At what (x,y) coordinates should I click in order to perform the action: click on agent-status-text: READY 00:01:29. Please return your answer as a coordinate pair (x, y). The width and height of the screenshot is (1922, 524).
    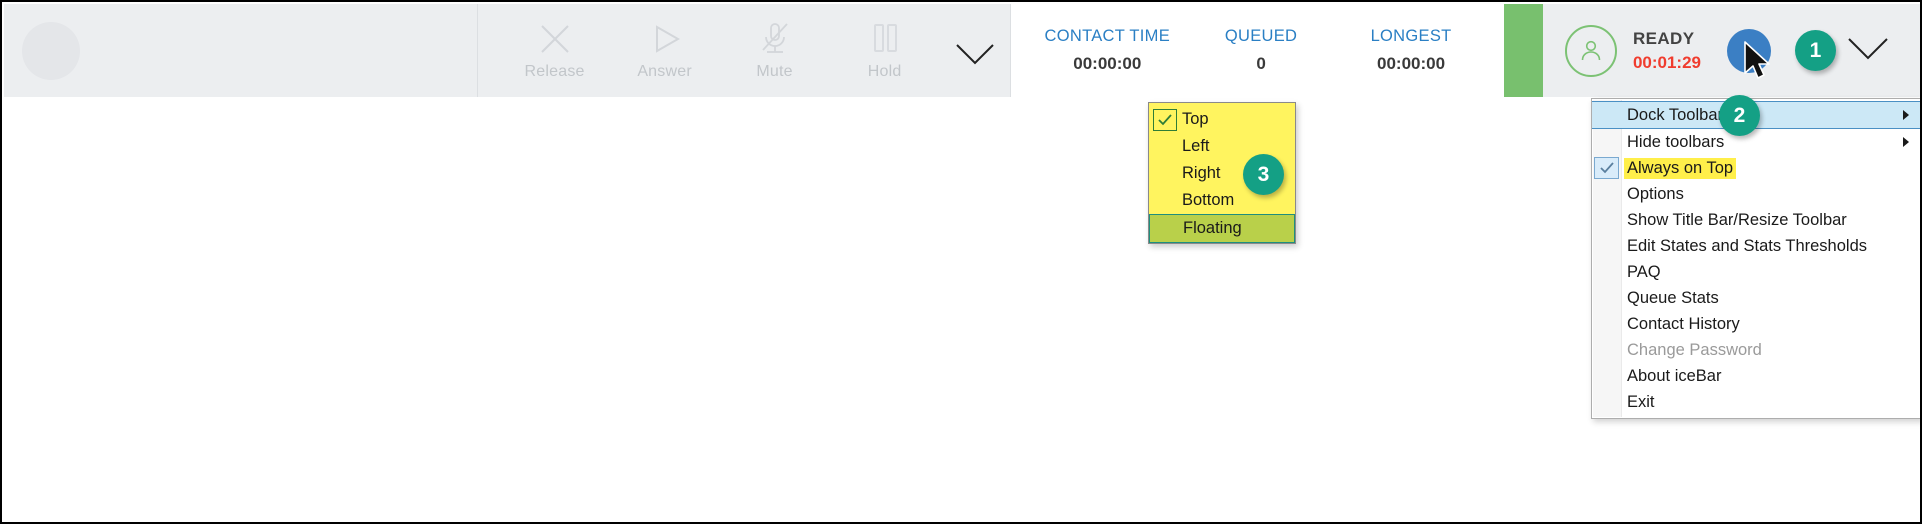
    Looking at the image, I should click on (1667, 51).